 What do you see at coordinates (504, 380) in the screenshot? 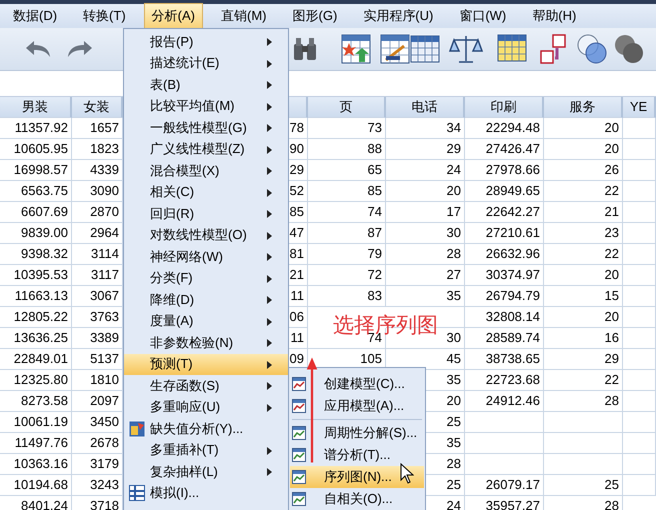
I see `table-cell: 22723.68` at bounding box center [504, 380].